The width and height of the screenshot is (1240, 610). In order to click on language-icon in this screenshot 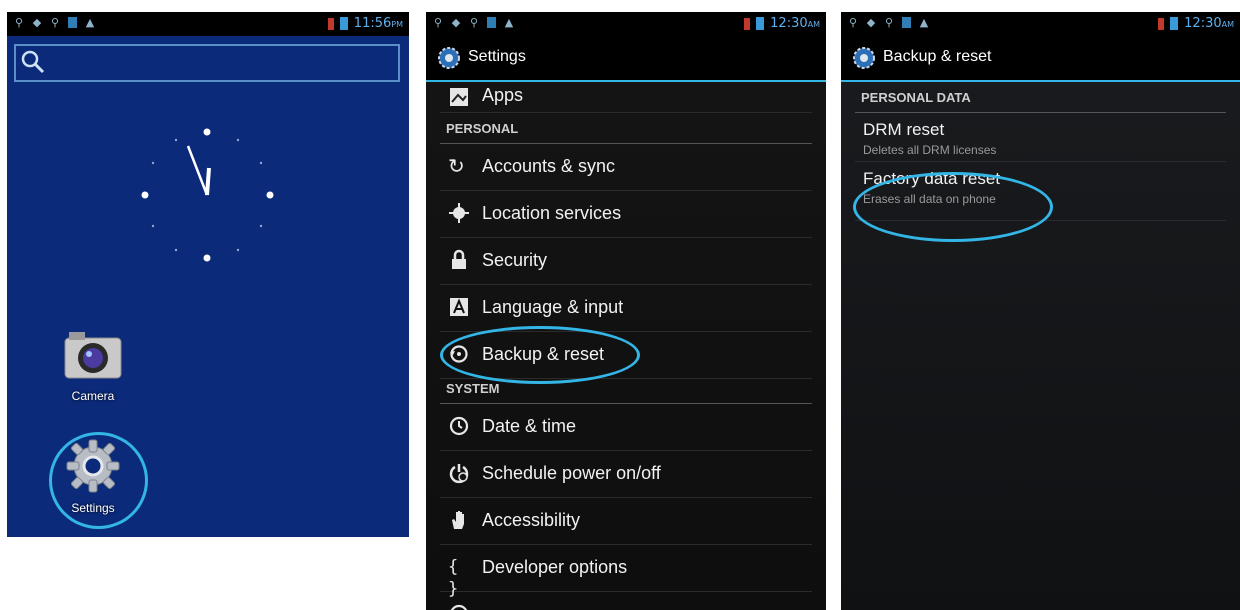, I will do `click(459, 307)`.